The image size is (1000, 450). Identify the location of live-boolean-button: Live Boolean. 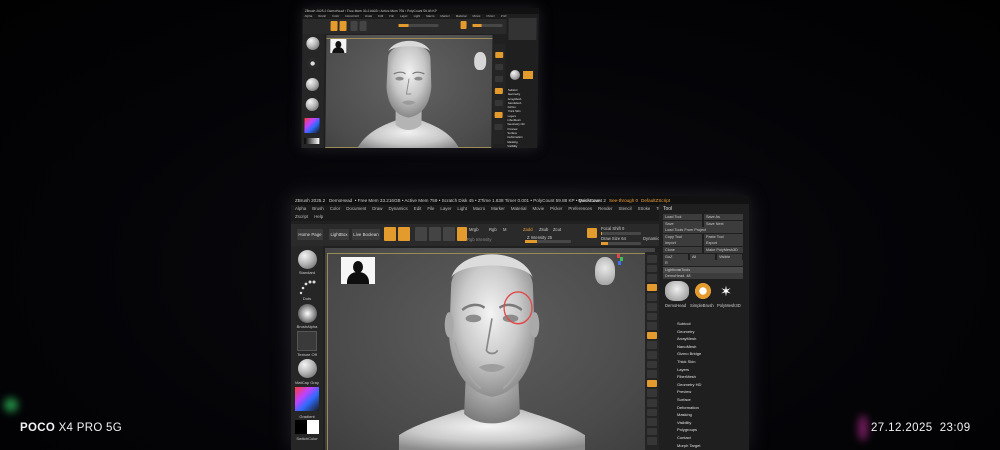
(366, 234).